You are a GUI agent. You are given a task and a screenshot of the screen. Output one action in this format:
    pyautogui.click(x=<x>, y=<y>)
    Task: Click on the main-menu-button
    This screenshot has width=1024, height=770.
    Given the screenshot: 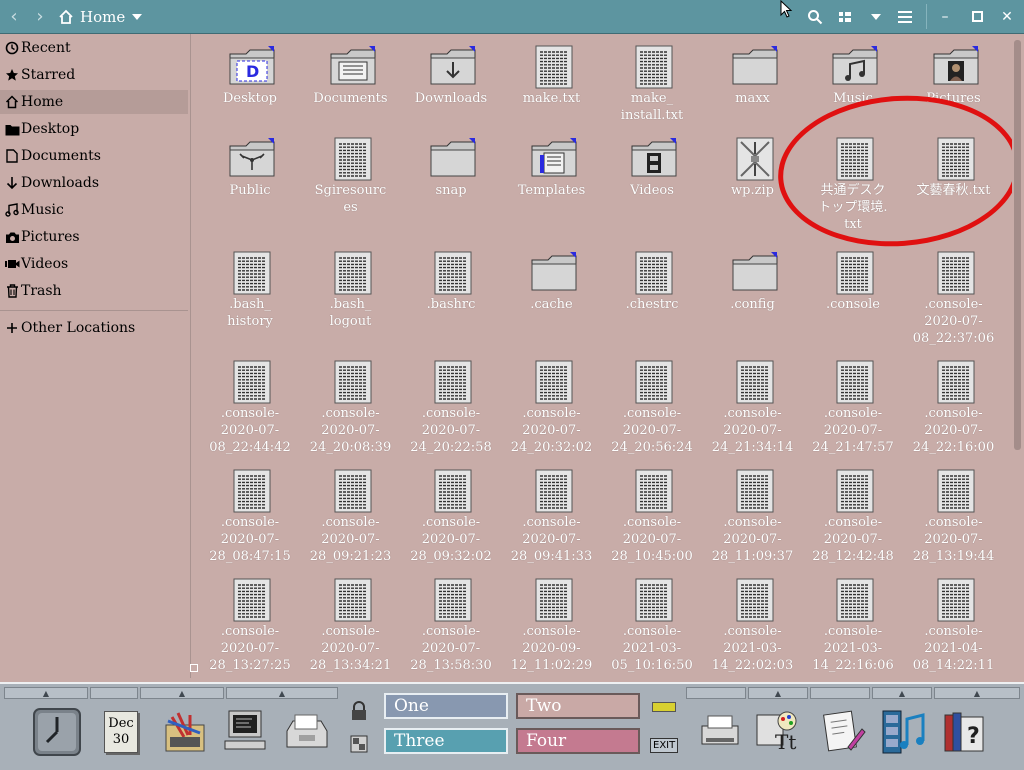 What is the action you would take?
    pyautogui.click(x=905, y=16)
    